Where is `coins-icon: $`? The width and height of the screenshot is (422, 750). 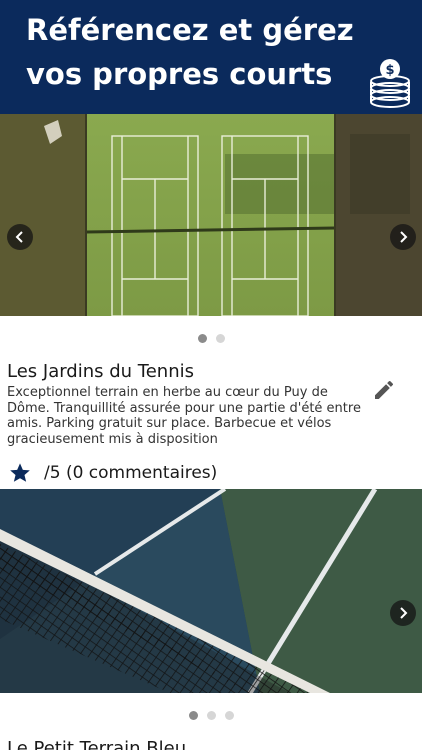
coins-icon: $ is located at coordinates (390, 83).